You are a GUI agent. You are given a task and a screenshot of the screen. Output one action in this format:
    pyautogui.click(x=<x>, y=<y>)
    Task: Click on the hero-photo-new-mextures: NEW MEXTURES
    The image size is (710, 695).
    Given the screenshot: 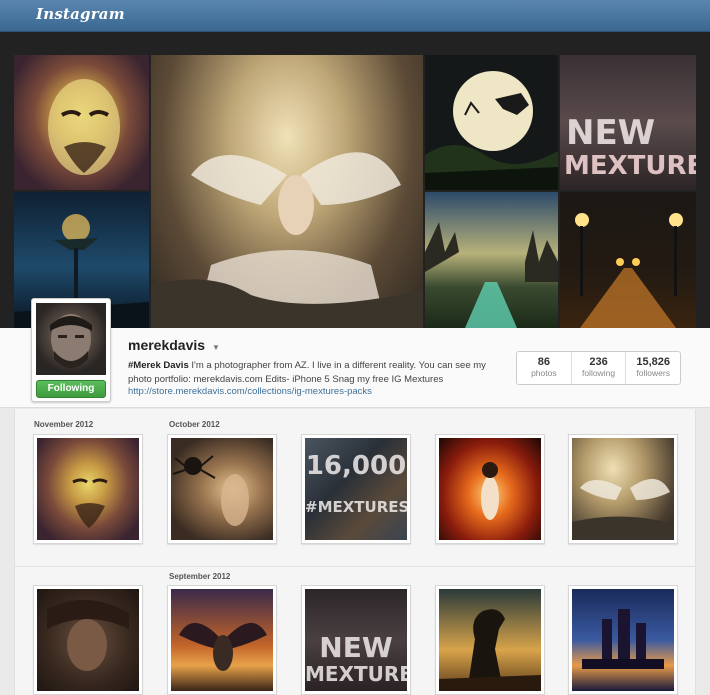 What is the action you would take?
    pyautogui.click(x=628, y=122)
    